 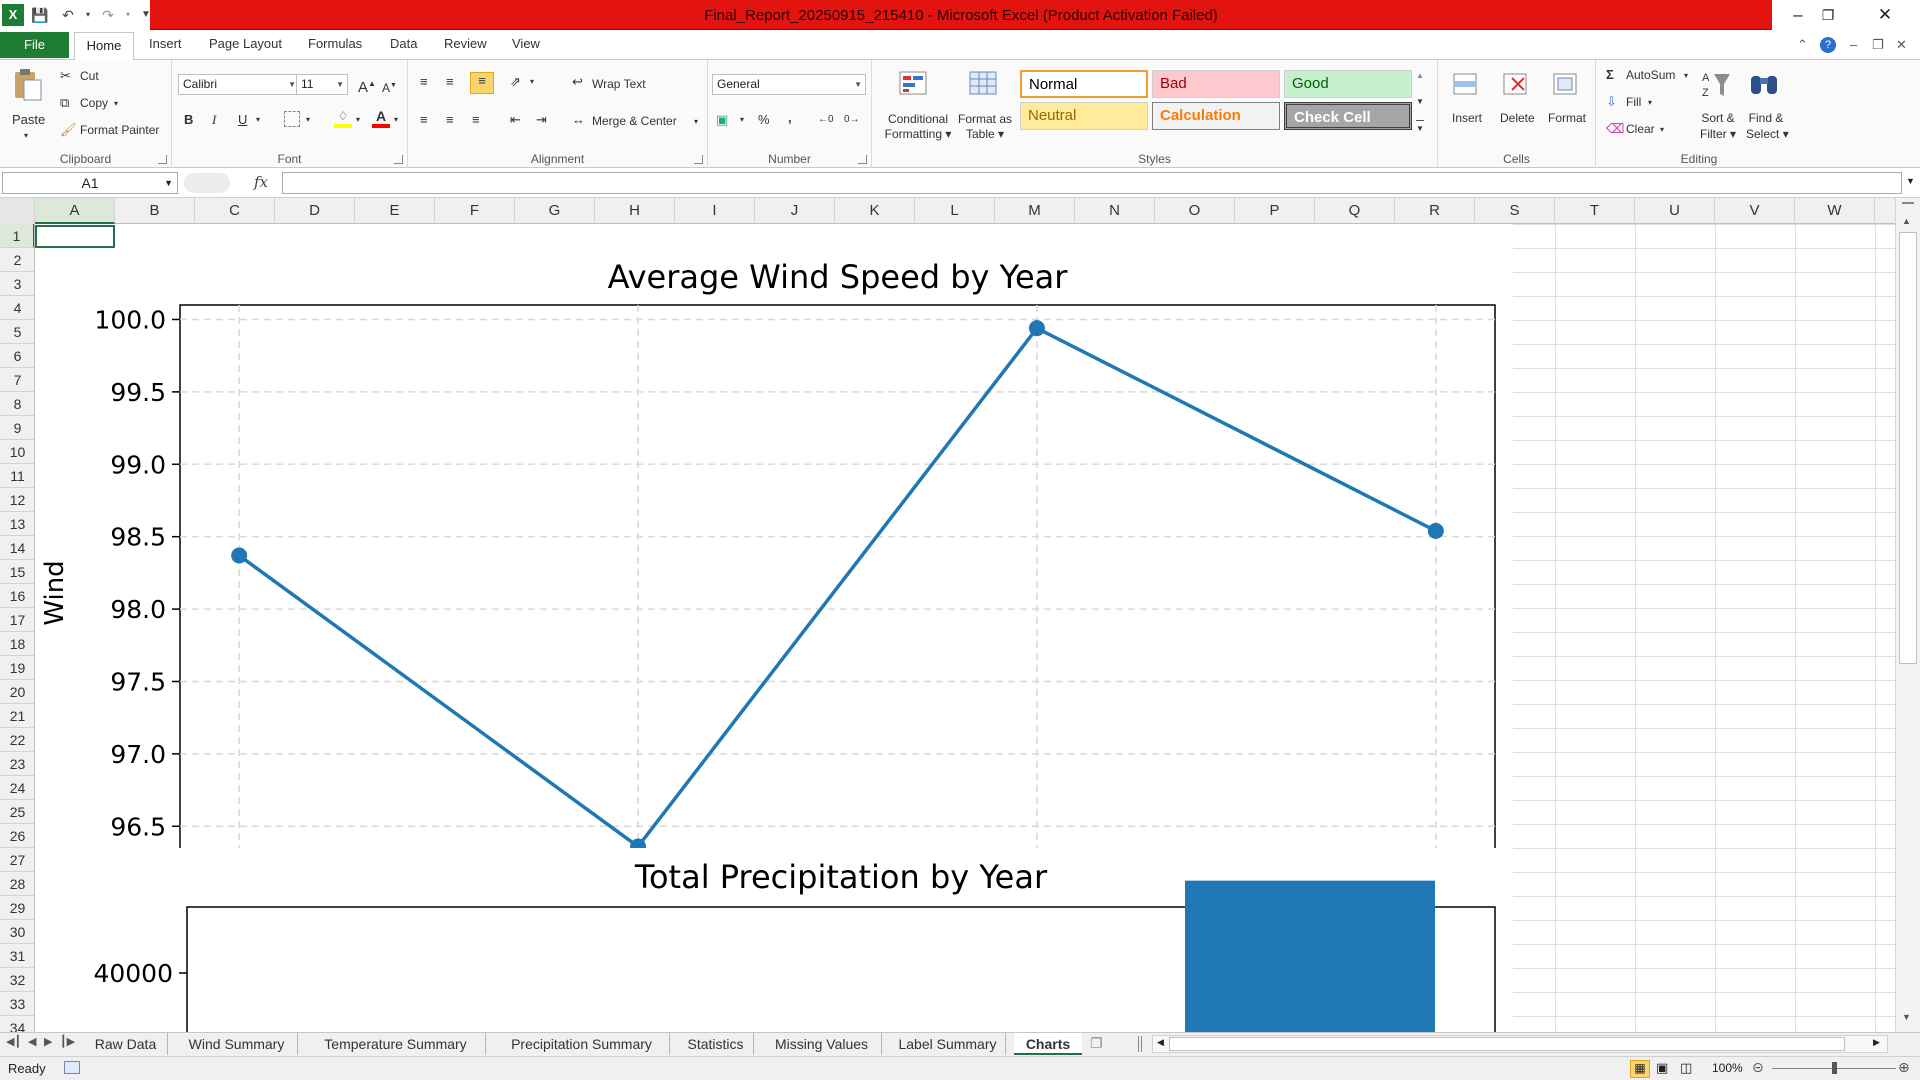 I want to click on insert-cells-icon, so click(x=1466, y=84).